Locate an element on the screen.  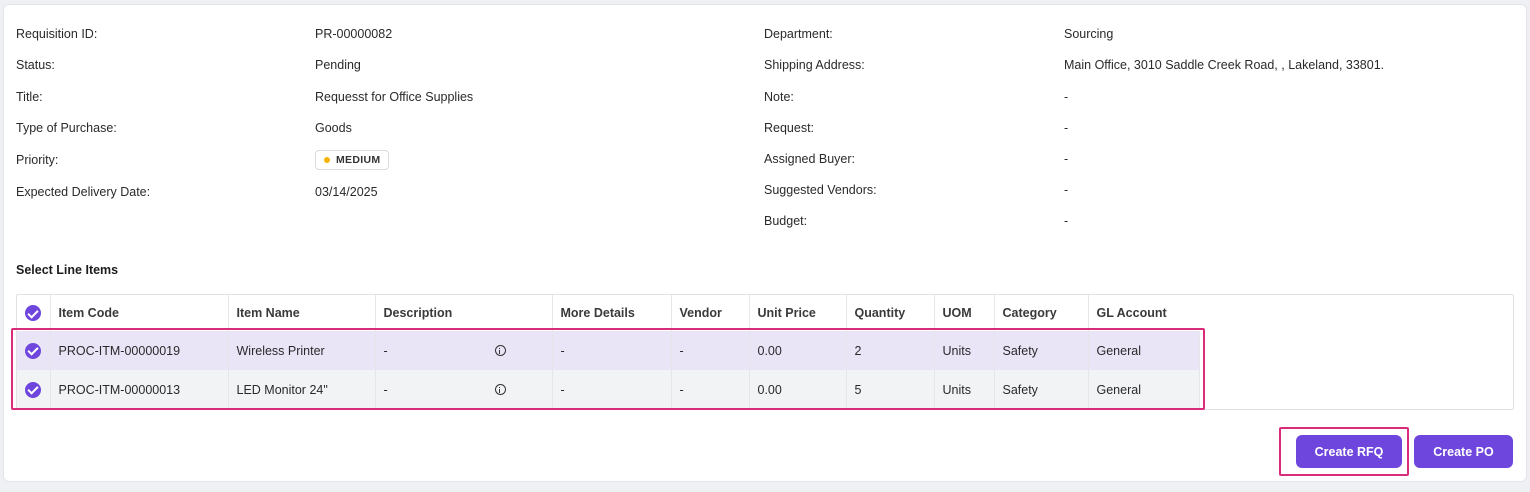
header-more-details: More Details is located at coordinates (612, 313).